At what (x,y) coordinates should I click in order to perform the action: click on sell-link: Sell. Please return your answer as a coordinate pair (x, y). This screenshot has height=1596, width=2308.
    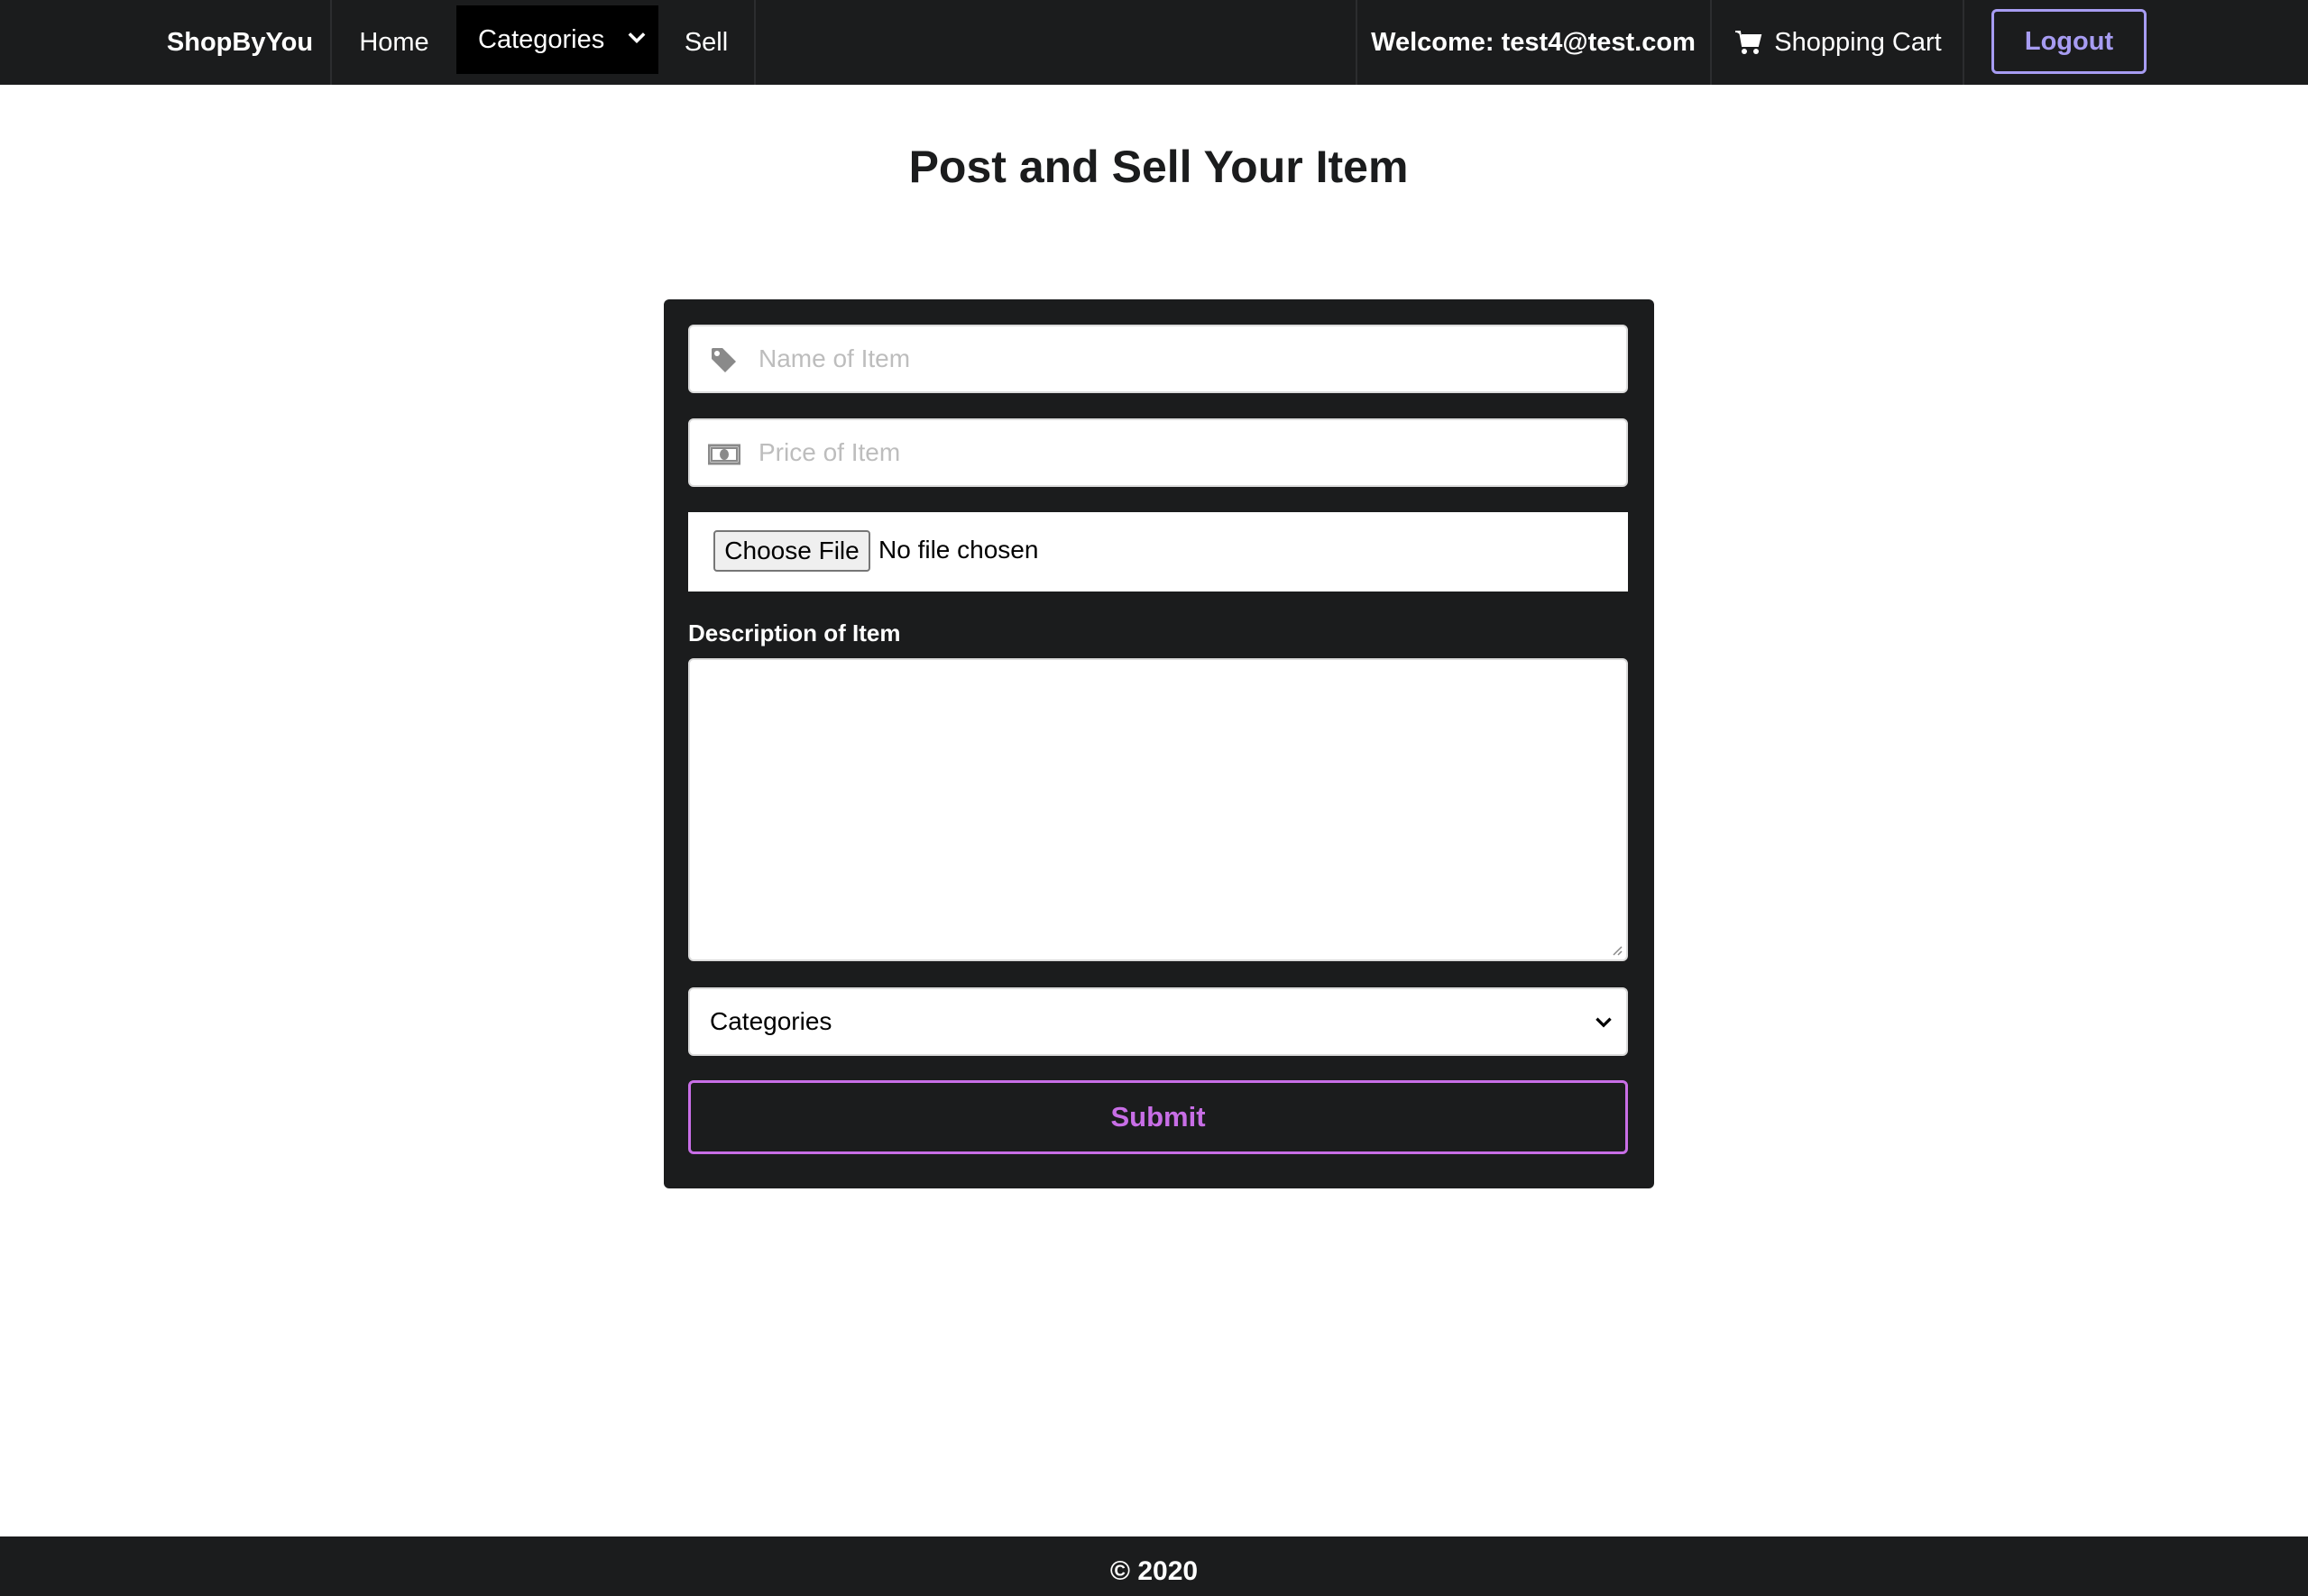
    Looking at the image, I should click on (706, 42).